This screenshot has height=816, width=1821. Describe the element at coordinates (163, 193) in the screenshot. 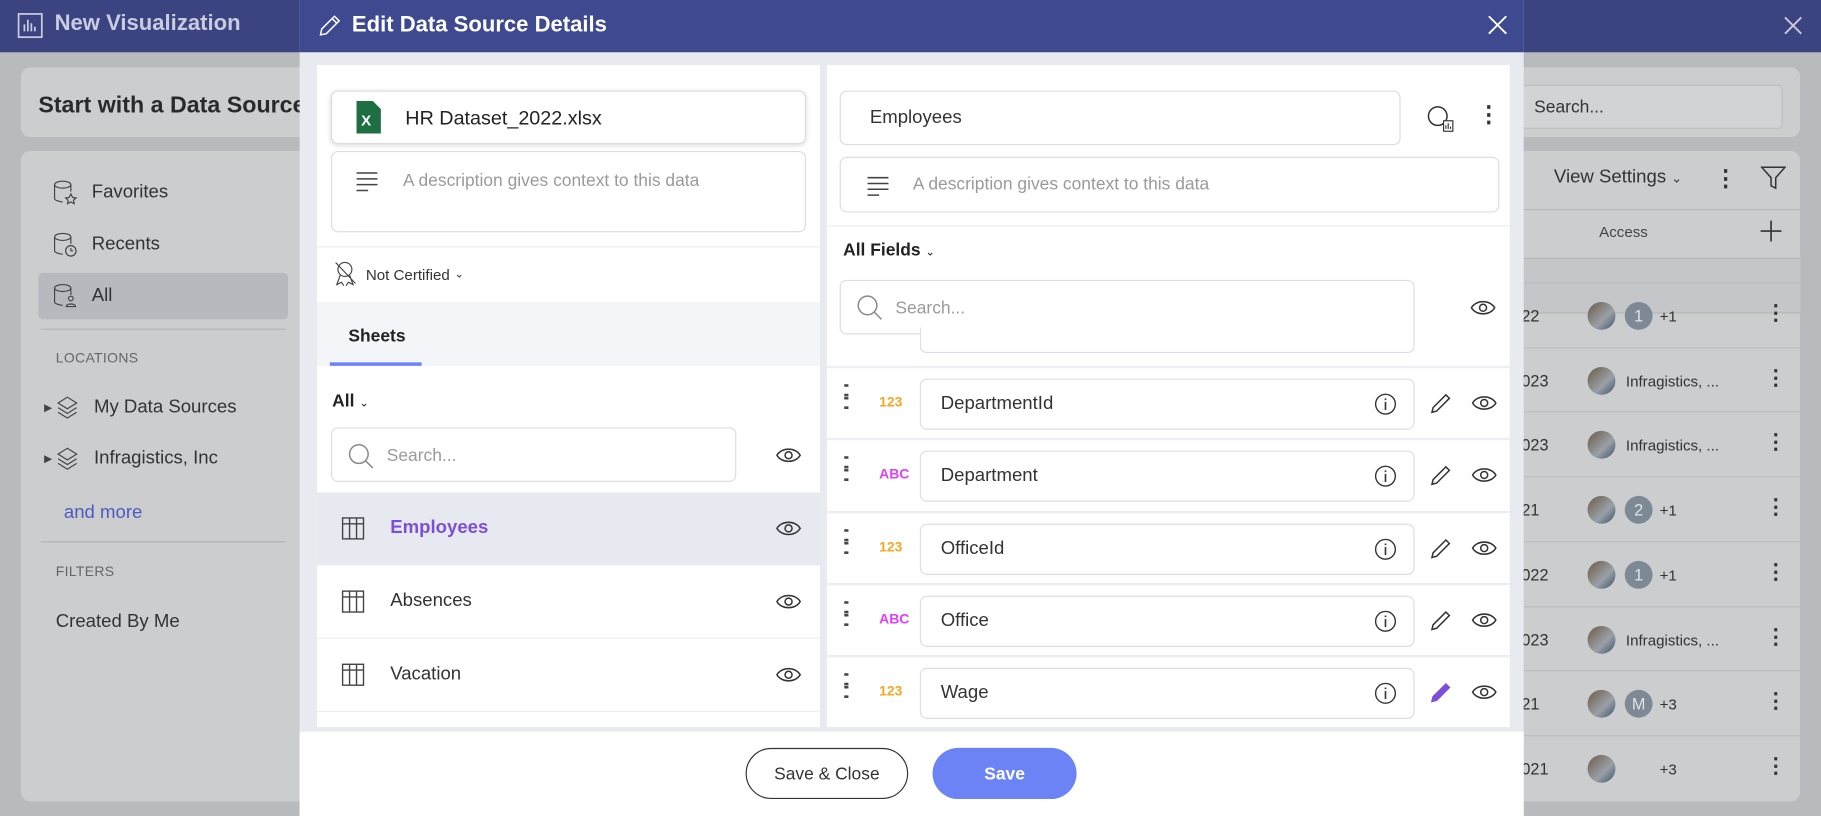

I see `sidebar-item-favorites: Favorites` at that location.